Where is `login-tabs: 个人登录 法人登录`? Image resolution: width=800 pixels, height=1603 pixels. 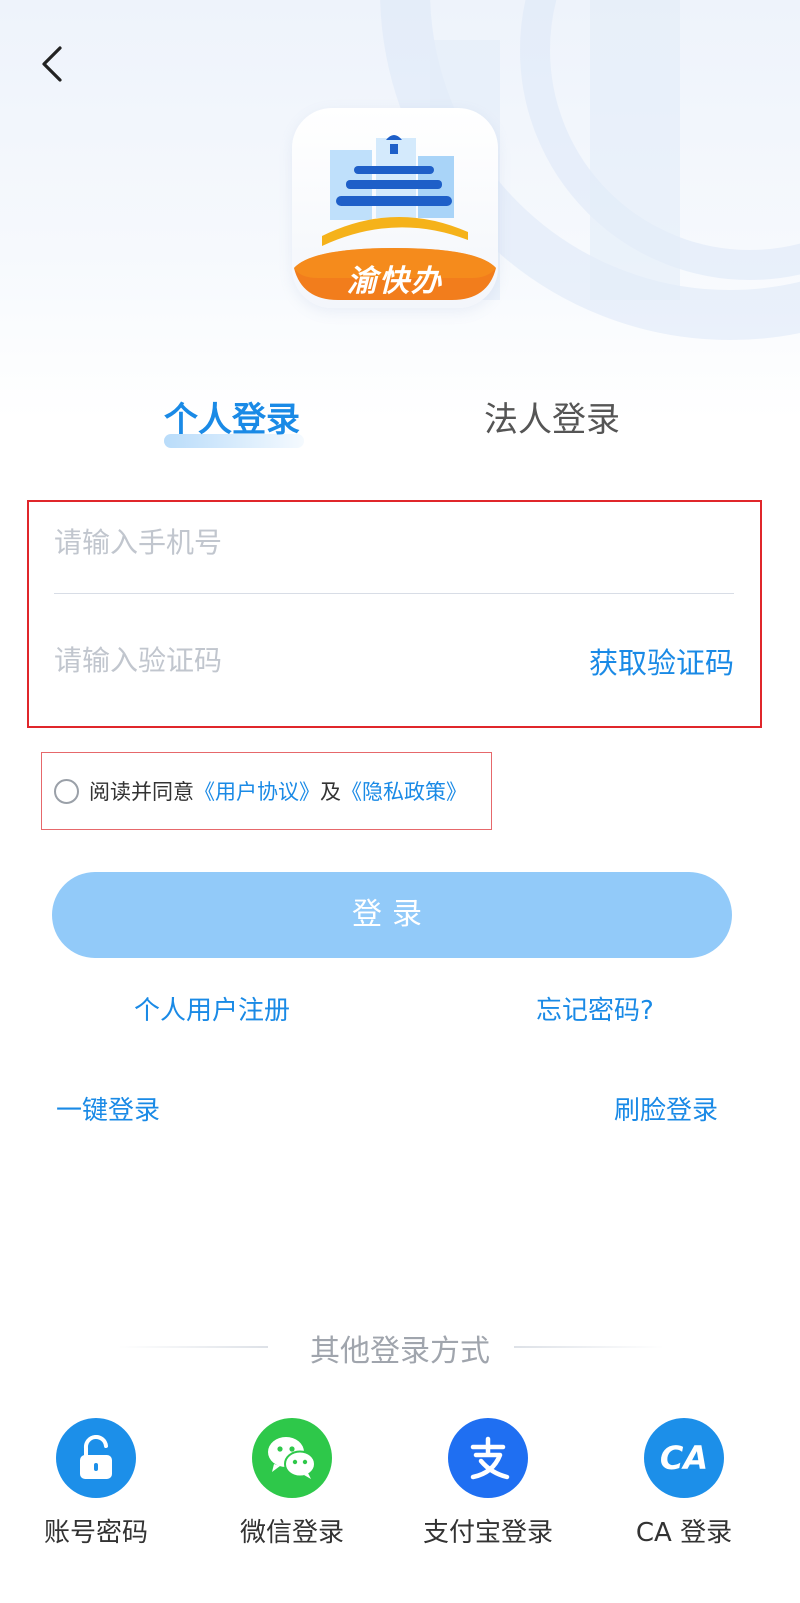 login-tabs: 个人登录 法人登录 is located at coordinates (400, 422).